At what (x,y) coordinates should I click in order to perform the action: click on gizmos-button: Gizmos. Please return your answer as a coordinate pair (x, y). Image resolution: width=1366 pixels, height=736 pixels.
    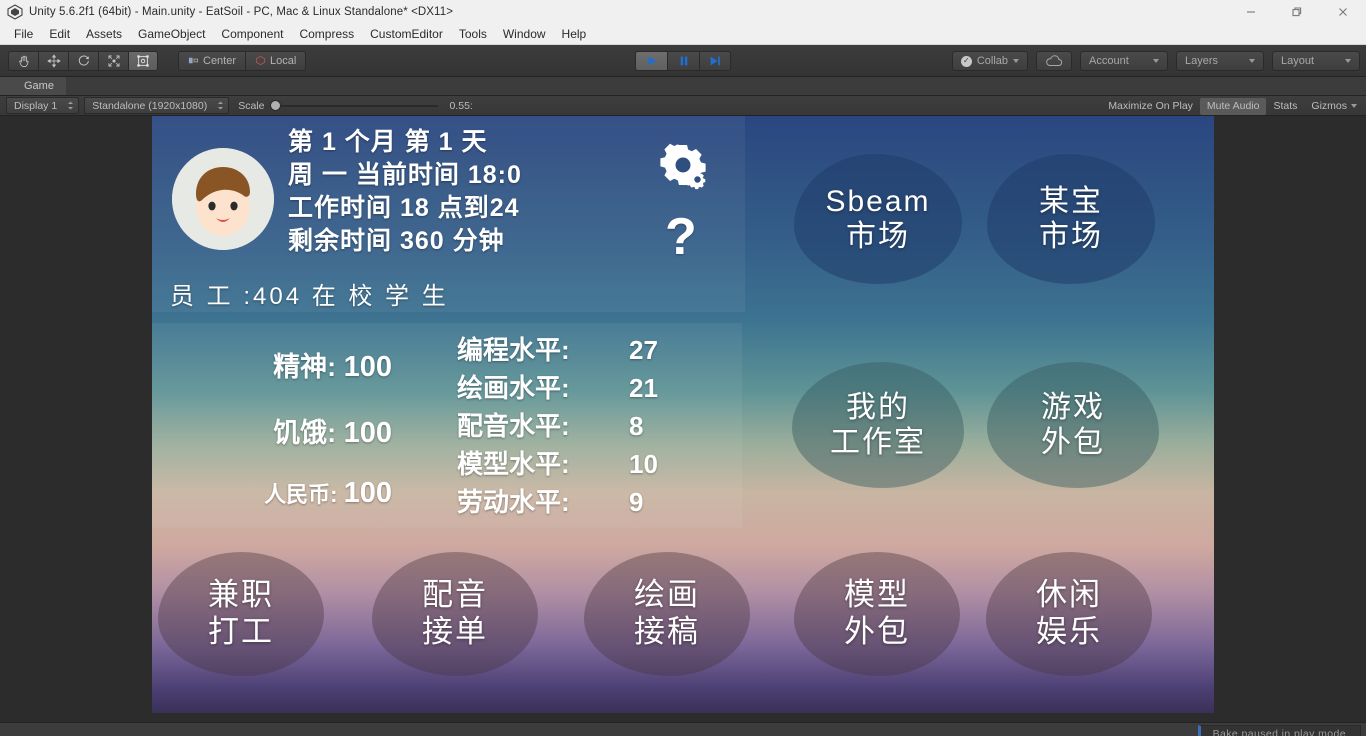
    Looking at the image, I should click on (1334, 106).